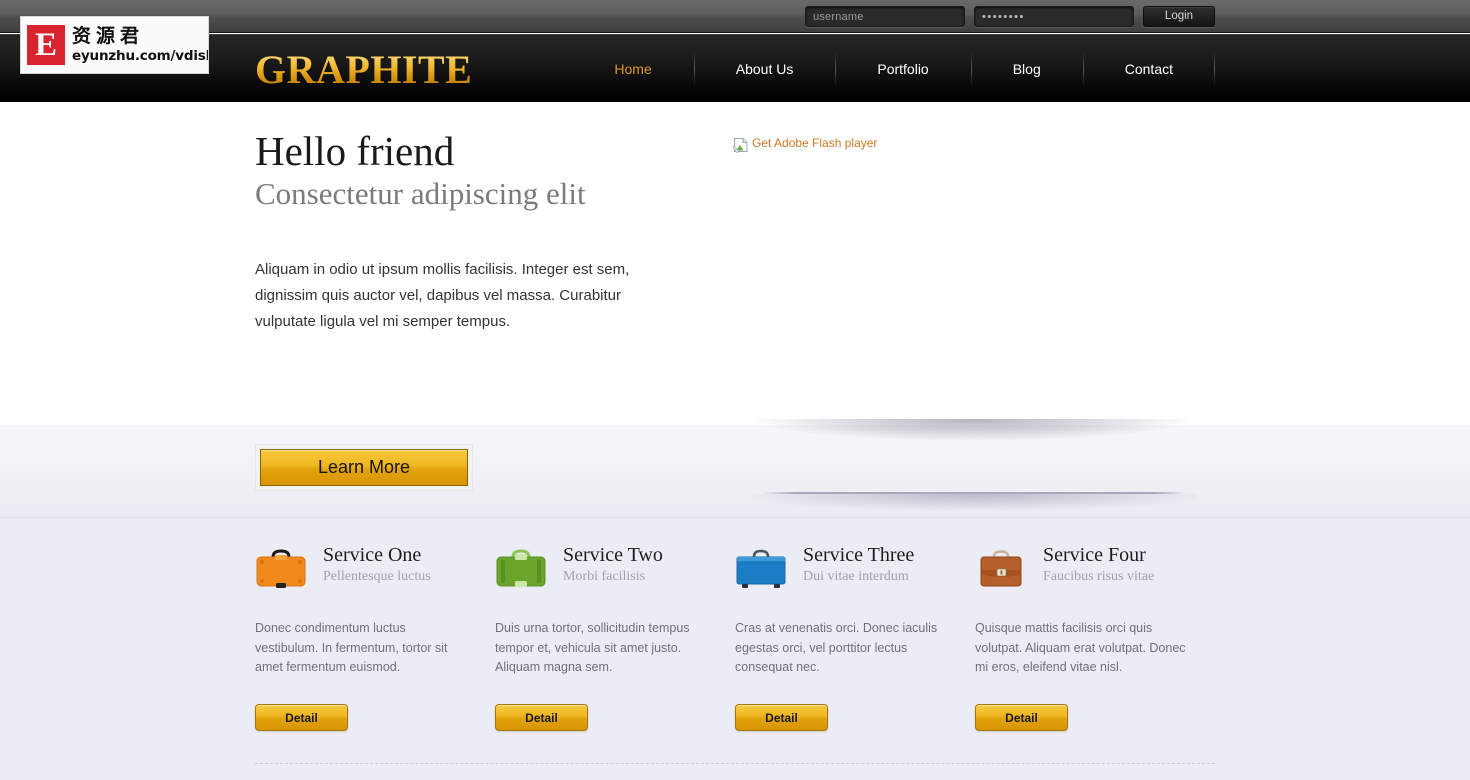  I want to click on service-header: Service Four Faucibus risus vitae, so click(1073, 554).